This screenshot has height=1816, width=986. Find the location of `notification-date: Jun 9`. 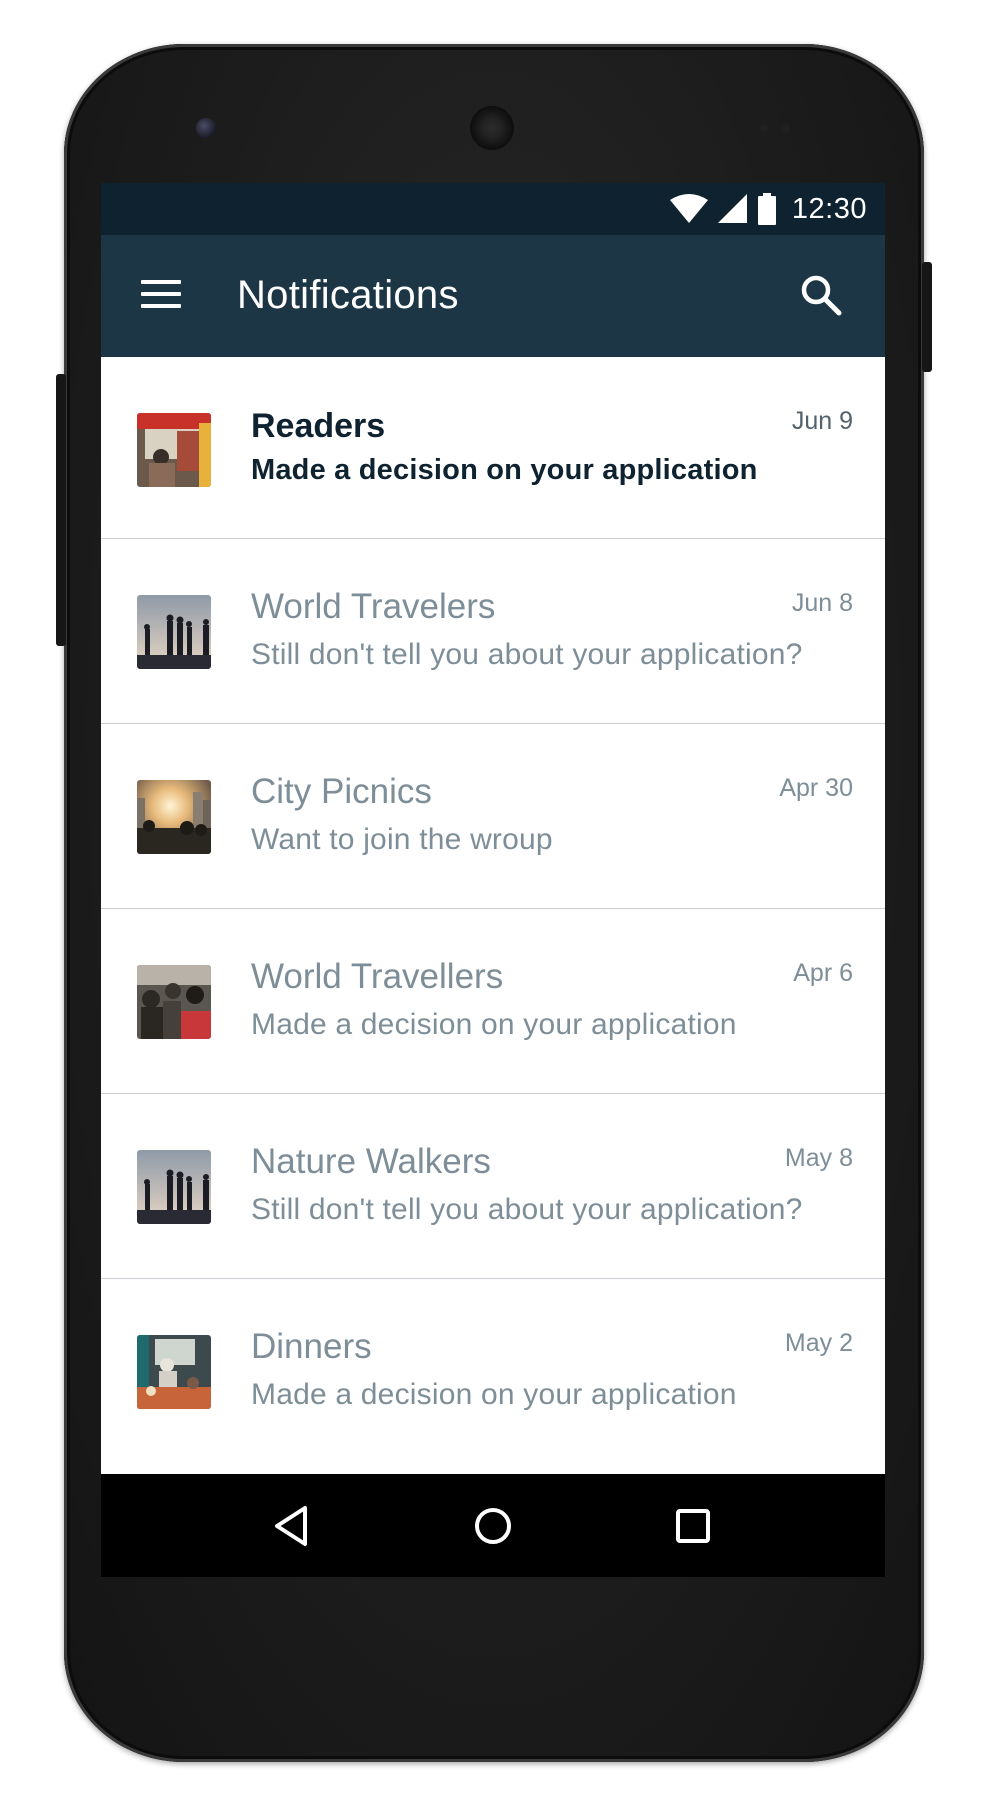

notification-date: Jun 9 is located at coordinates (822, 421).